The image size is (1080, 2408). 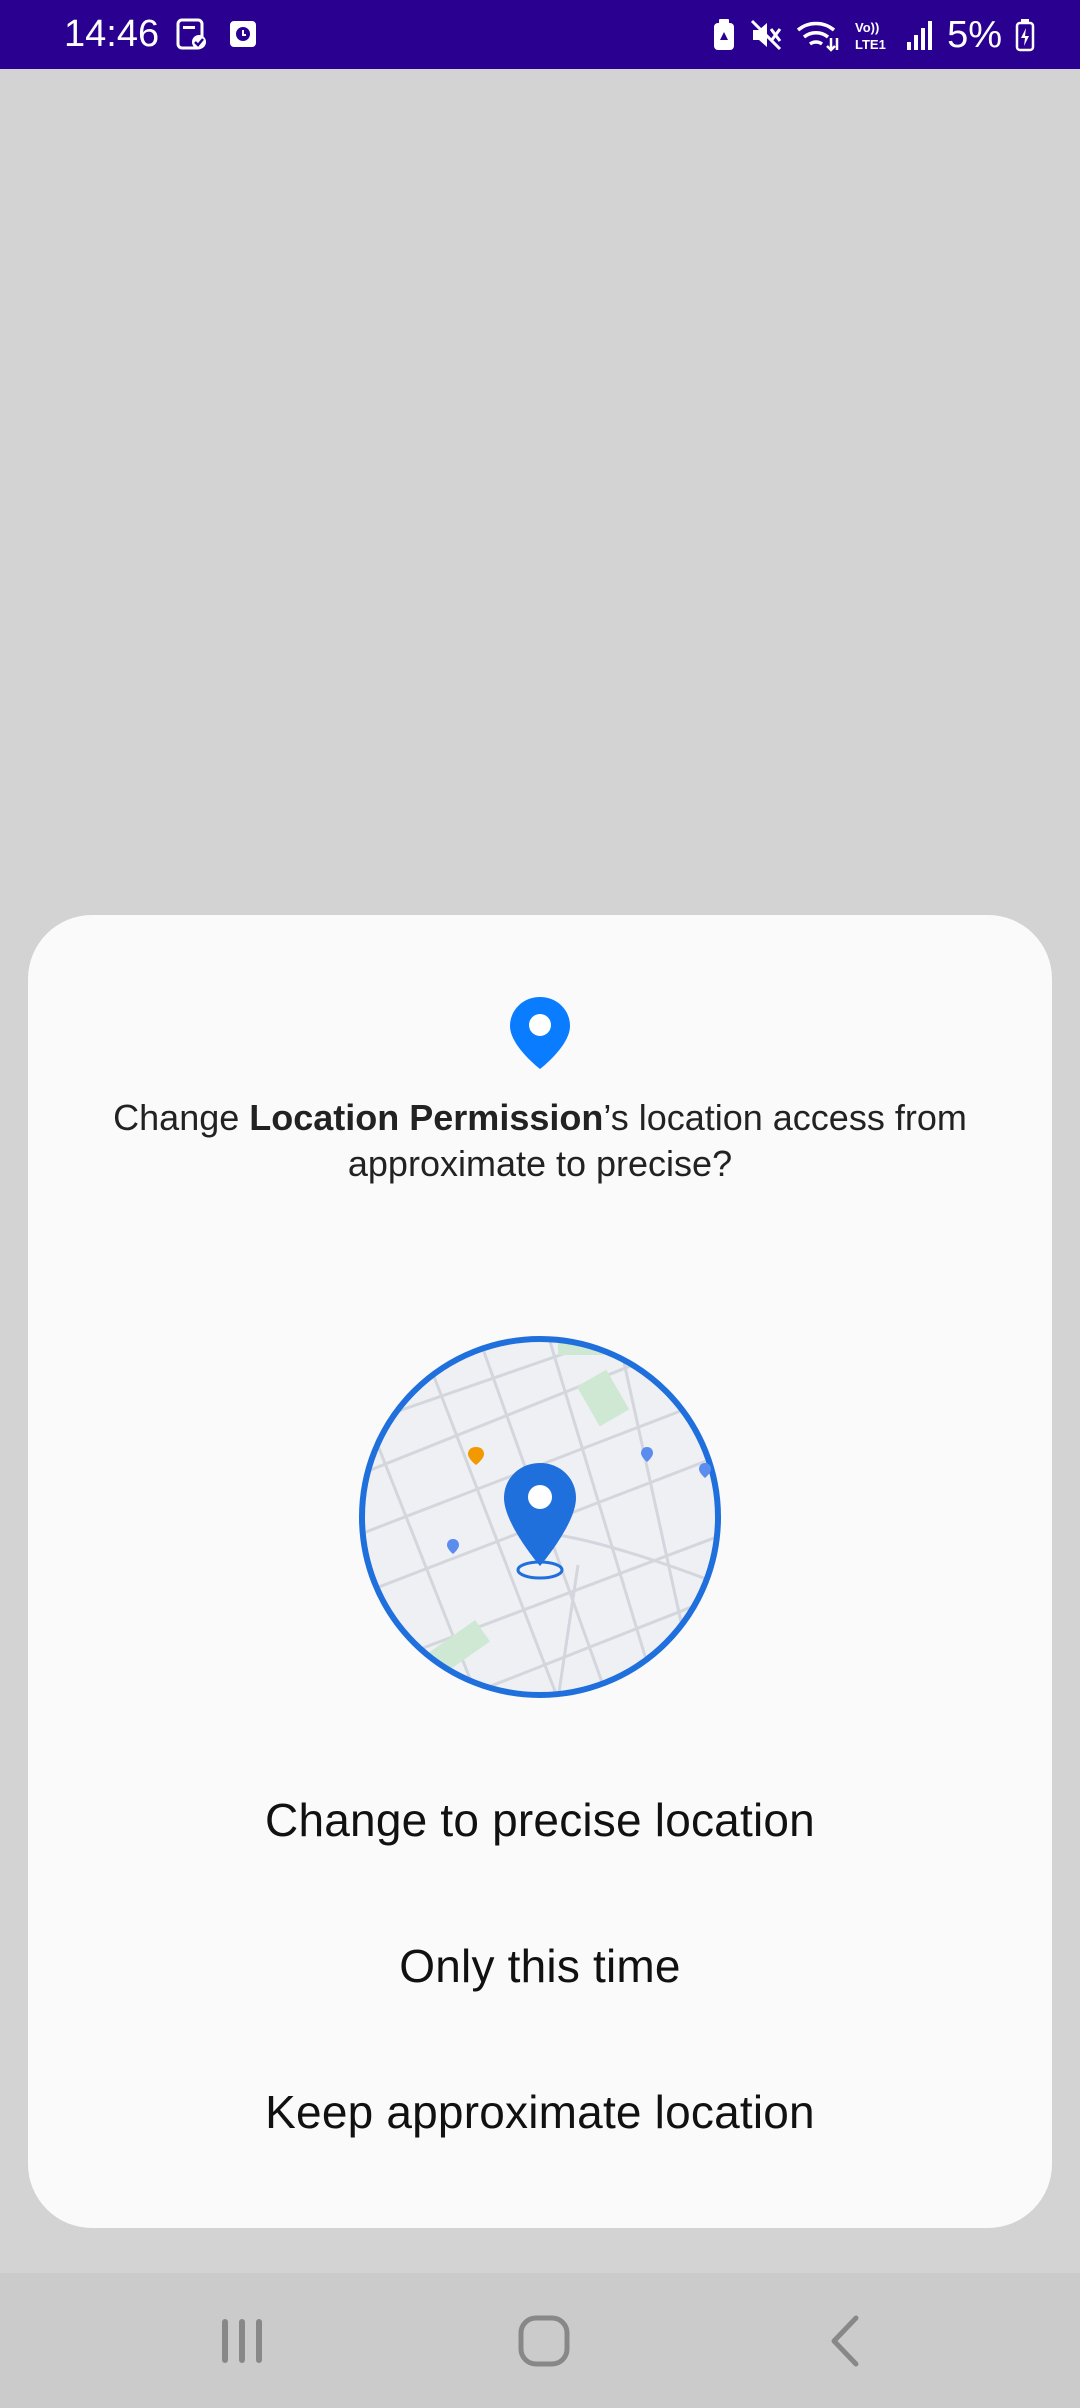 What do you see at coordinates (724, 35) in the screenshot?
I see `battery-saver-icon` at bounding box center [724, 35].